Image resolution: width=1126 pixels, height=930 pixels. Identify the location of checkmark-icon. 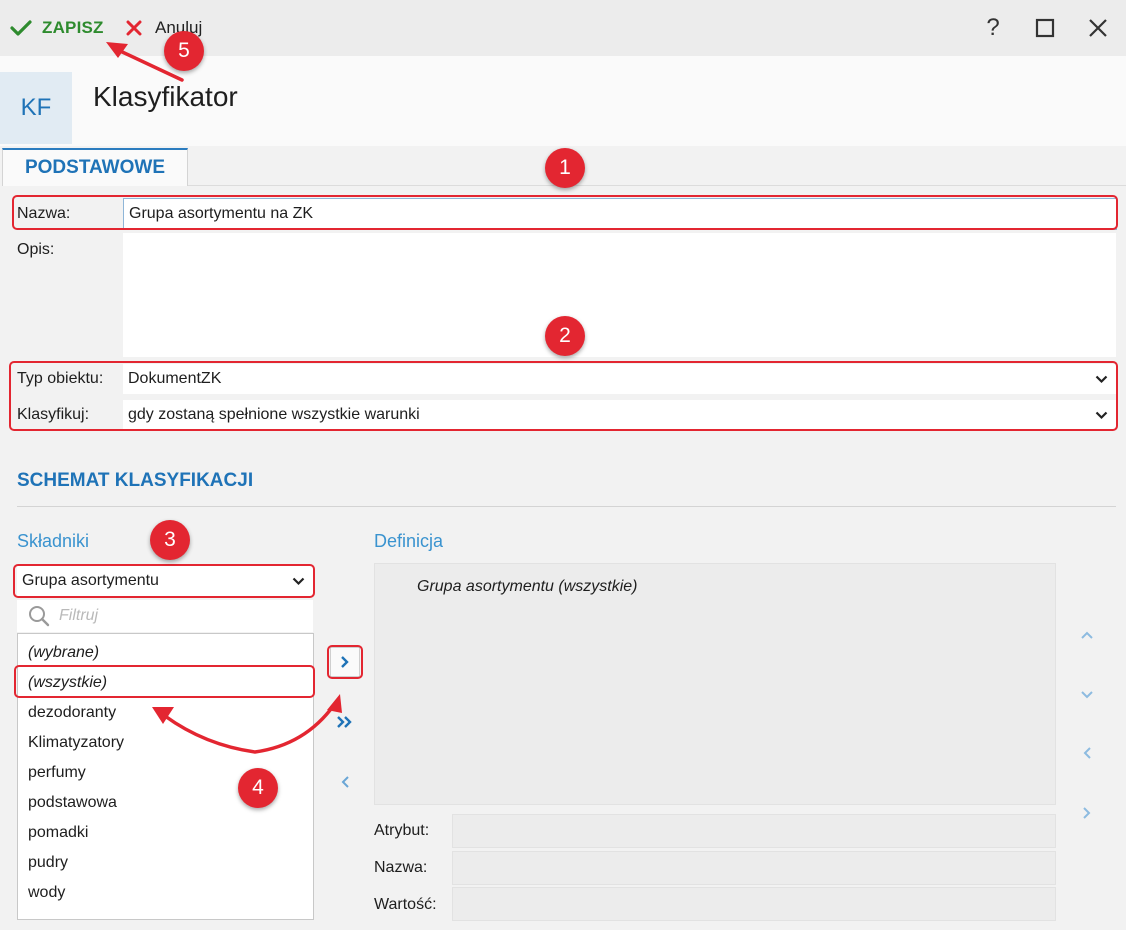
(21, 28).